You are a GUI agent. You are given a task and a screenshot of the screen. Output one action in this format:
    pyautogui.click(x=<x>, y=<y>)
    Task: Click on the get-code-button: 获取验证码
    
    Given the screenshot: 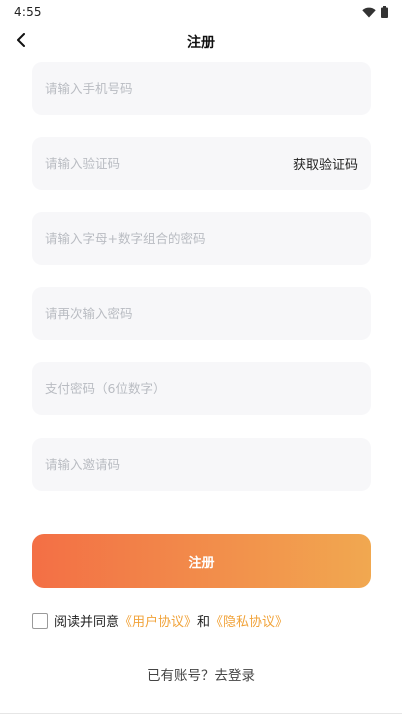 What is the action you would take?
    pyautogui.click(x=325, y=163)
    